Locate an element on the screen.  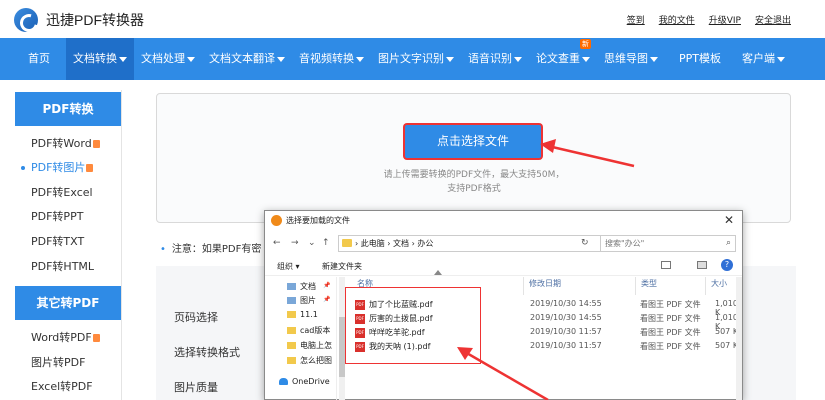
nav-ocr: 图片文字识别 is located at coordinates (416, 59).